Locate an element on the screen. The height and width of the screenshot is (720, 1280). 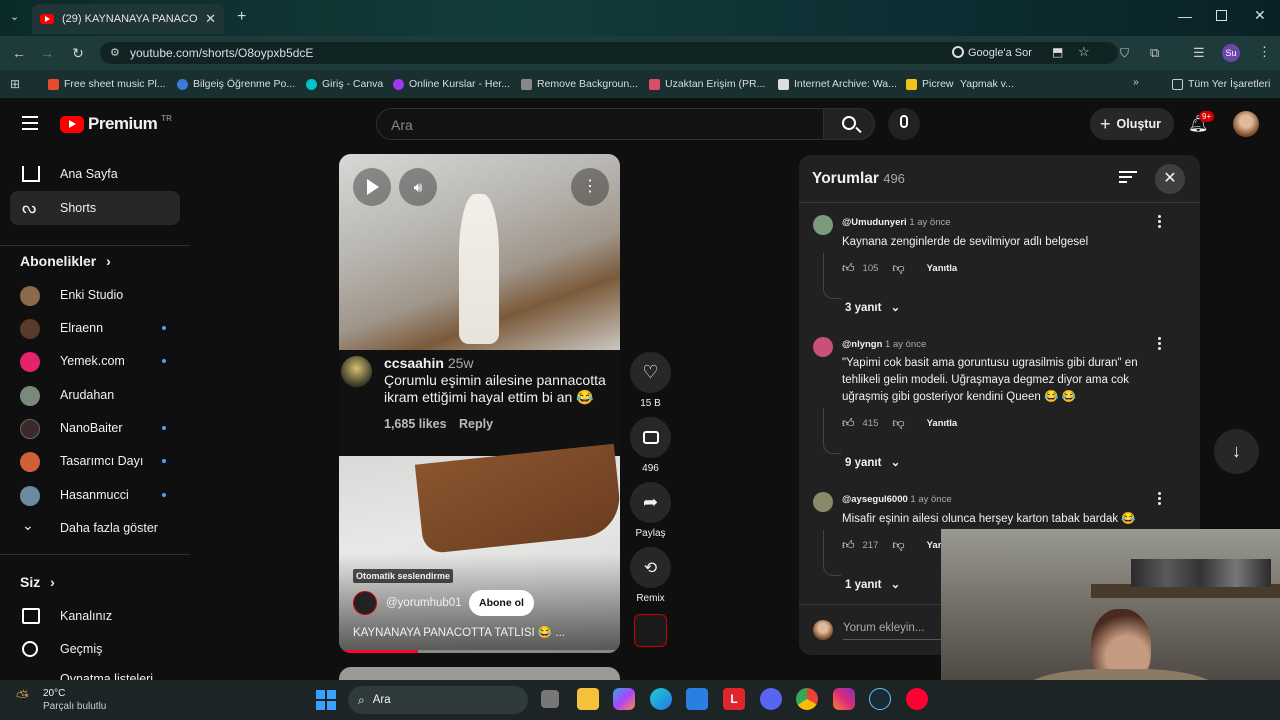
comments-button is located at coordinates (650, 437).